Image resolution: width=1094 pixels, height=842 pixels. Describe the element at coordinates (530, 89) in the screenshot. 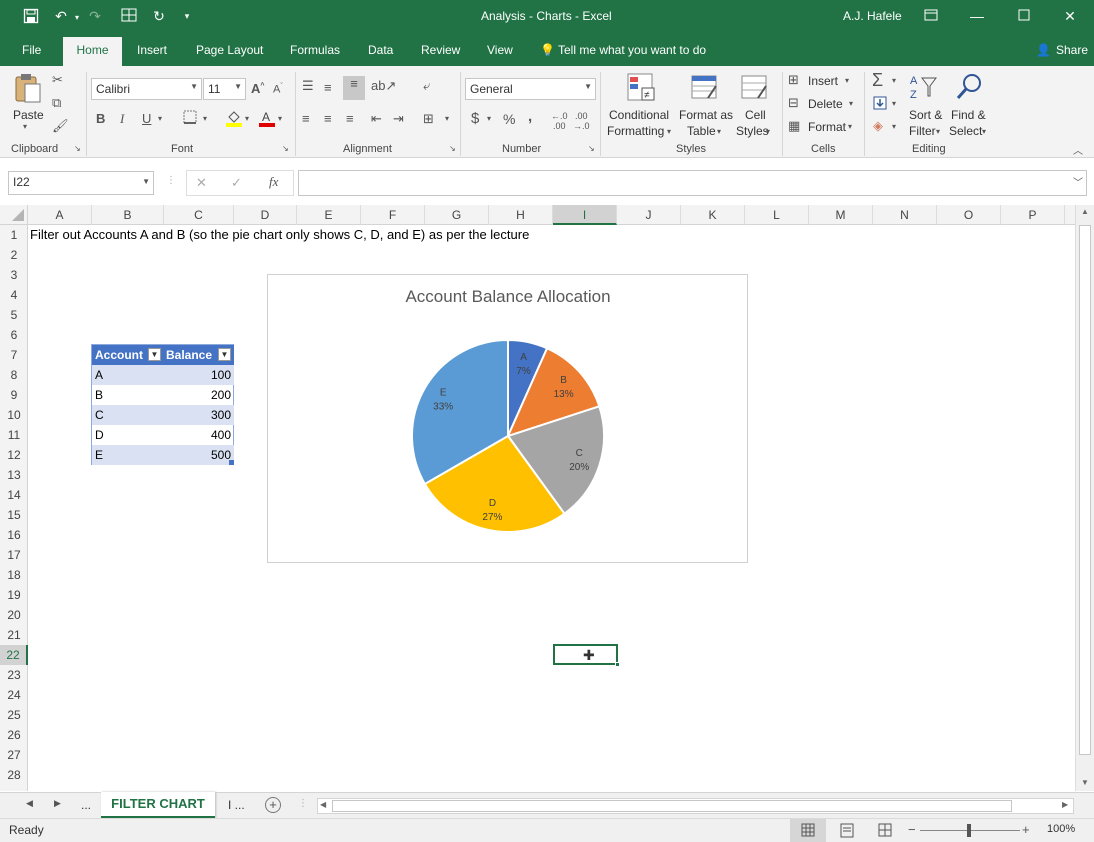

I see `number-format-combo: General ▼` at that location.